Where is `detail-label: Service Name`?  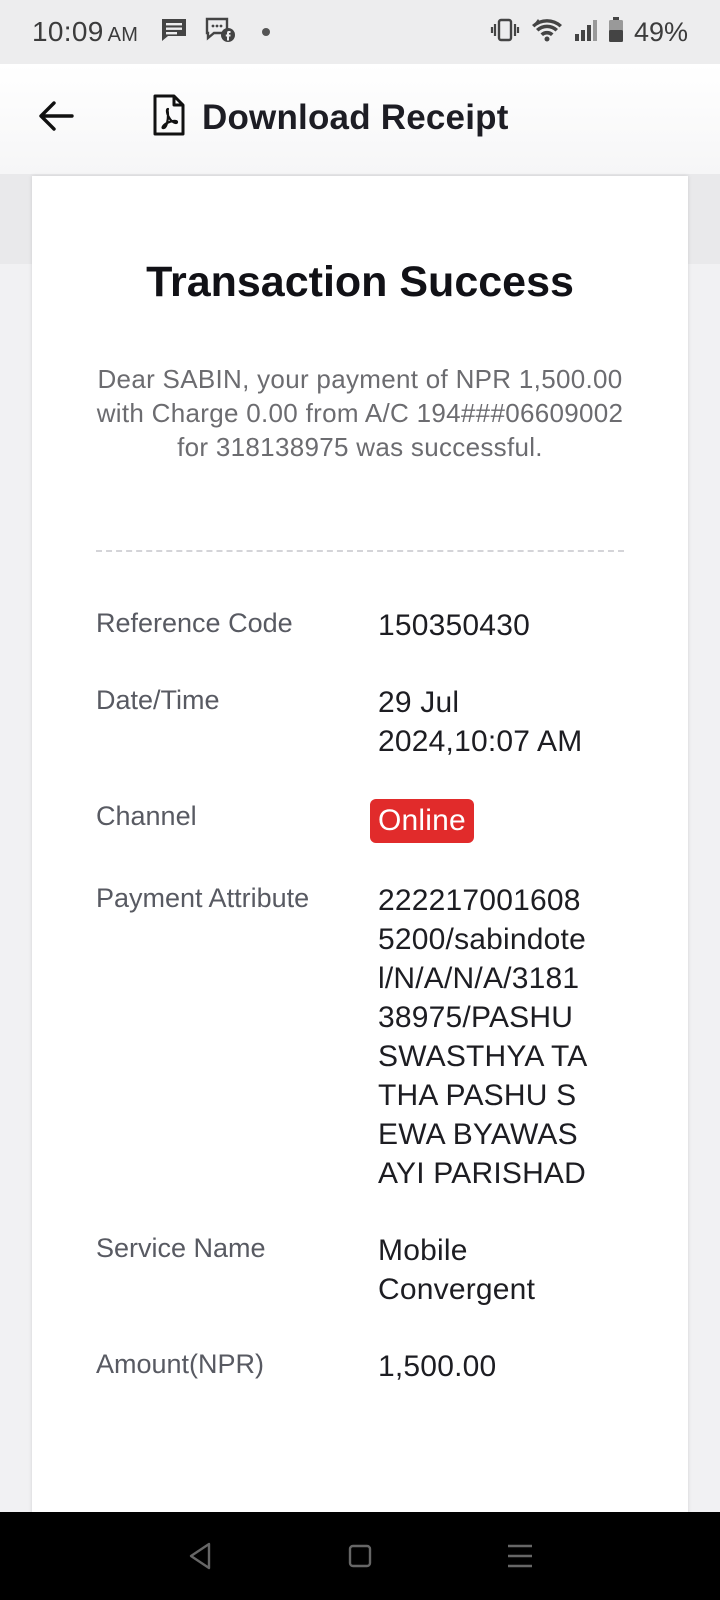
detail-label: Service Name is located at coordinates (181, 1248).